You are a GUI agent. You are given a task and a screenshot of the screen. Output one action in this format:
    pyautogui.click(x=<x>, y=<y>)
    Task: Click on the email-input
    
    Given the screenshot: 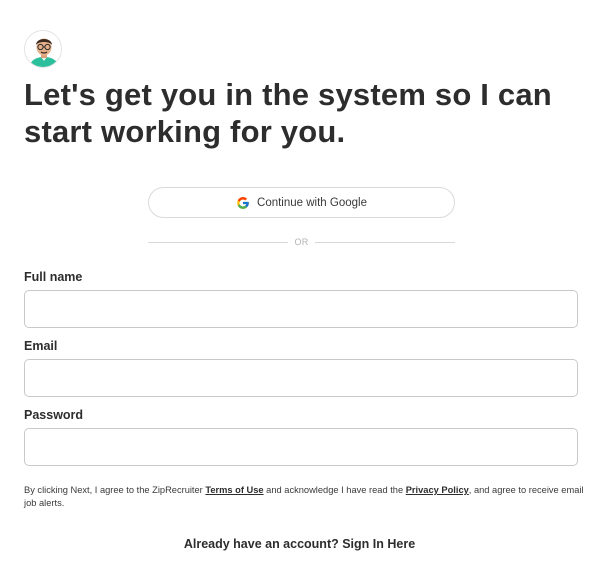 What is the action you would take?
    pyautogui.click(x=301, y=378)
    